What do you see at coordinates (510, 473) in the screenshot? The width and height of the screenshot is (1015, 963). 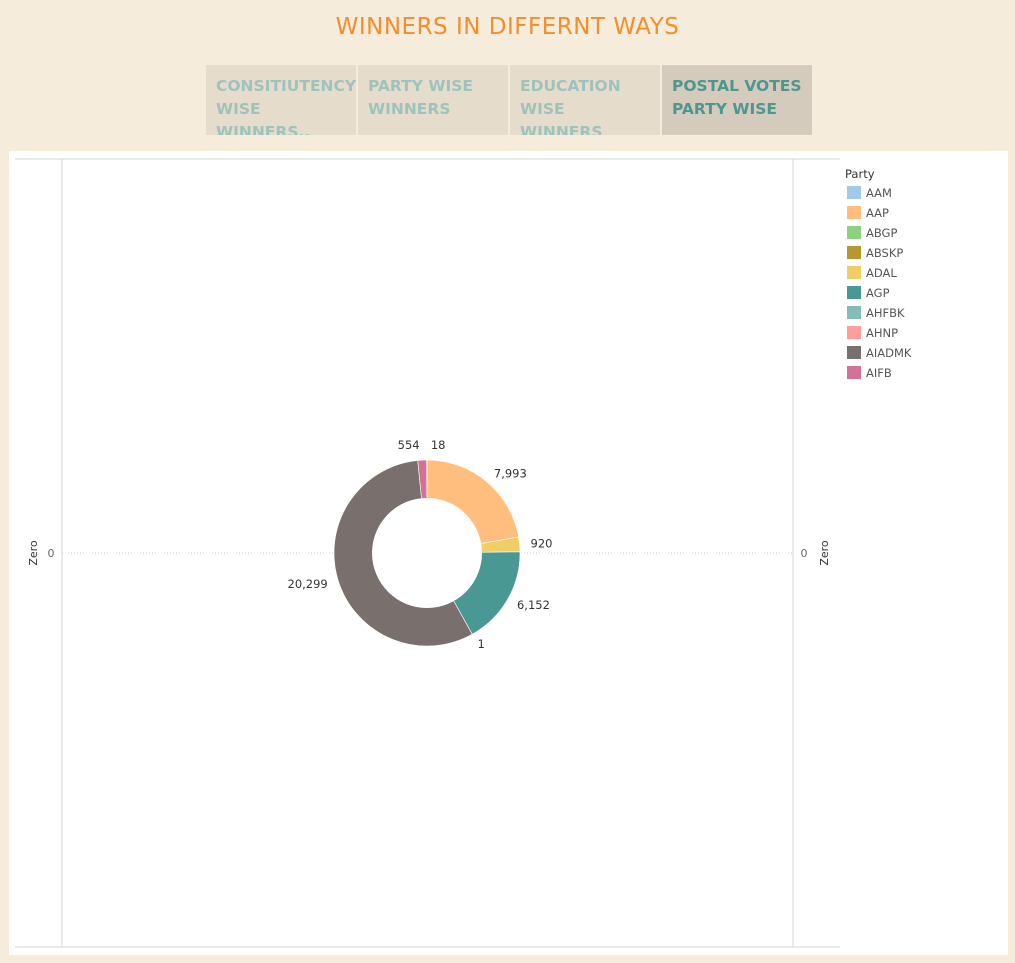 I see `slice-label-aap: 7,993` at bounding box center [510, 473].